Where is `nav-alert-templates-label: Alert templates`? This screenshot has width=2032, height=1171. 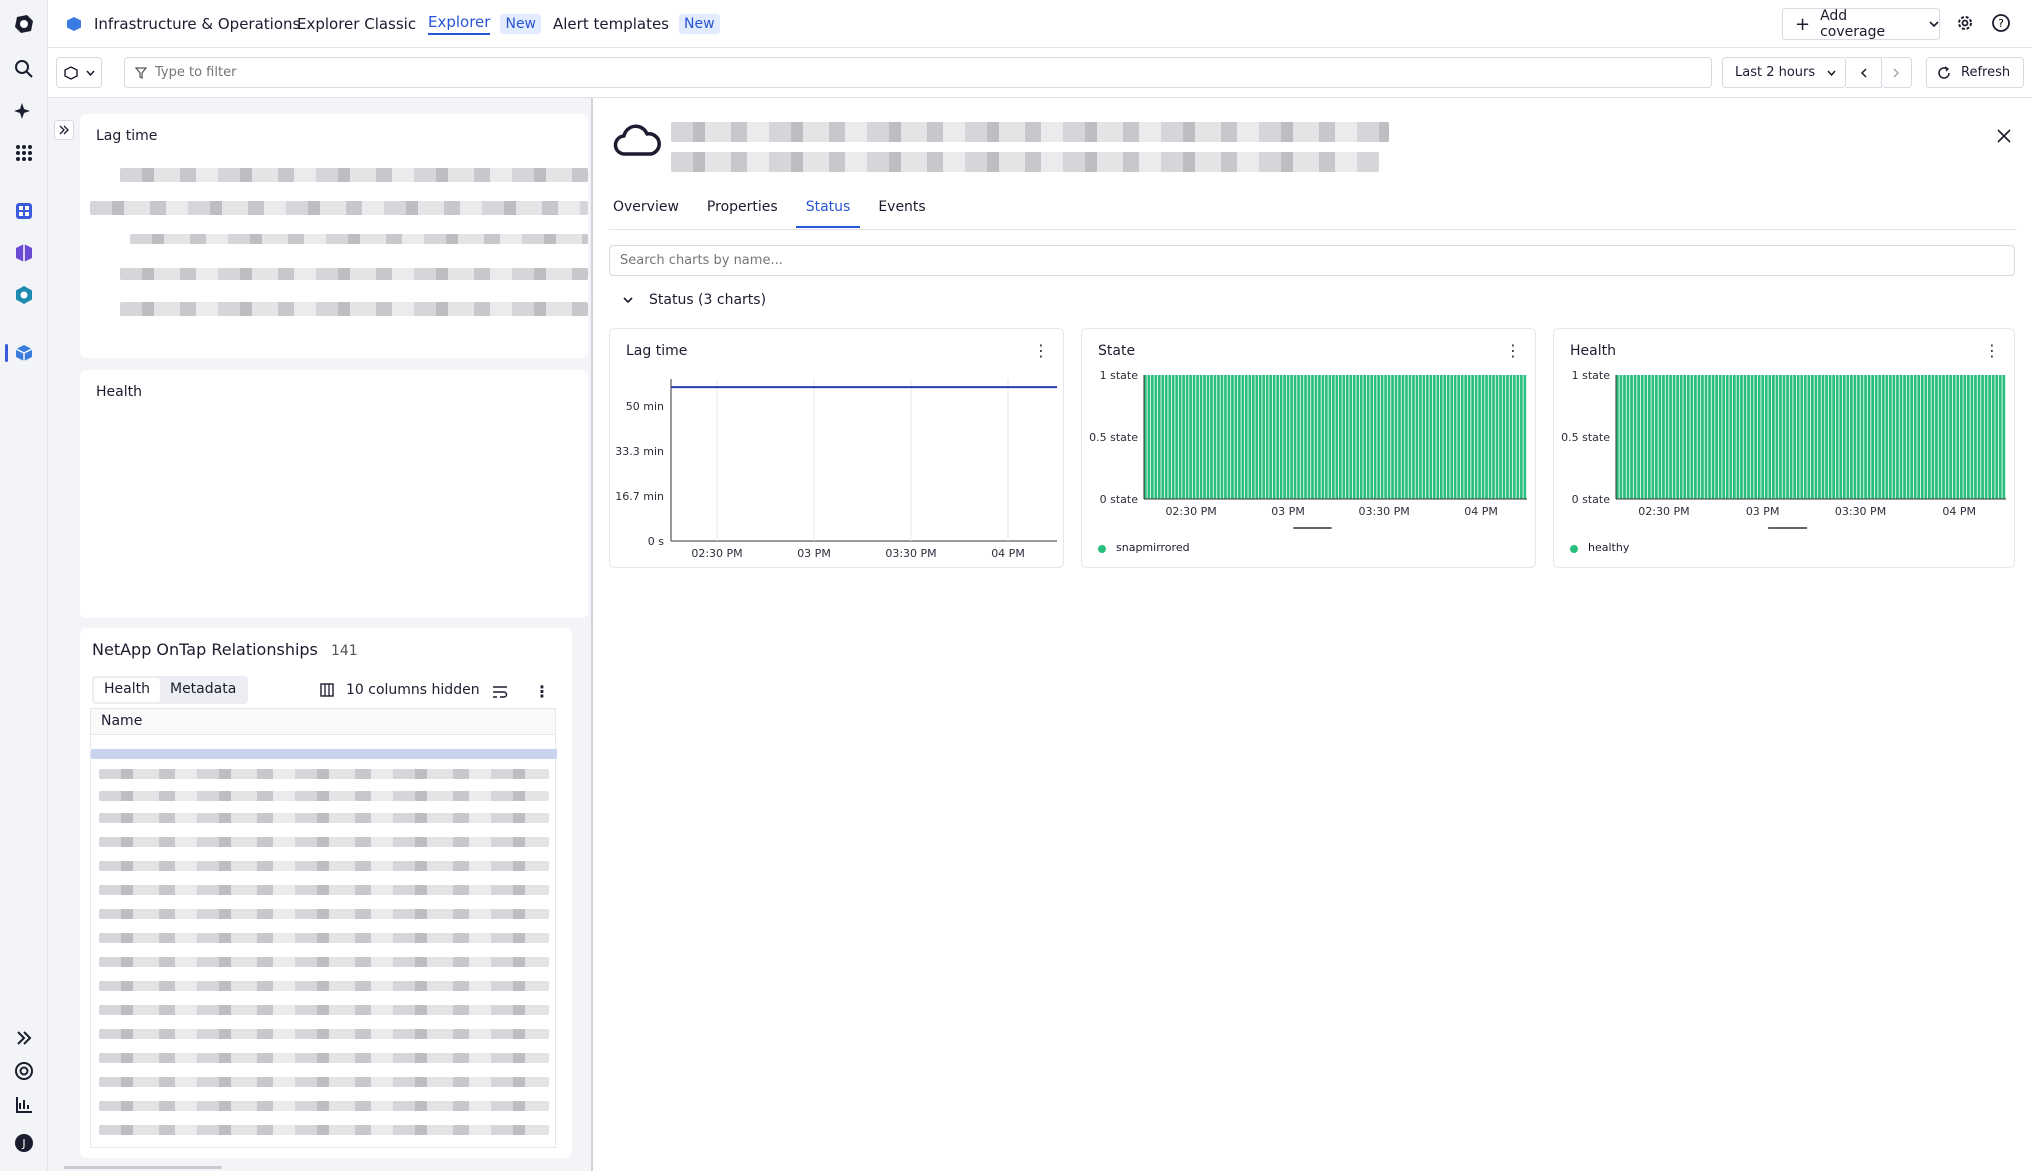
nav-alert-templates-label: Alert templates is located at coordinates (611, 24).